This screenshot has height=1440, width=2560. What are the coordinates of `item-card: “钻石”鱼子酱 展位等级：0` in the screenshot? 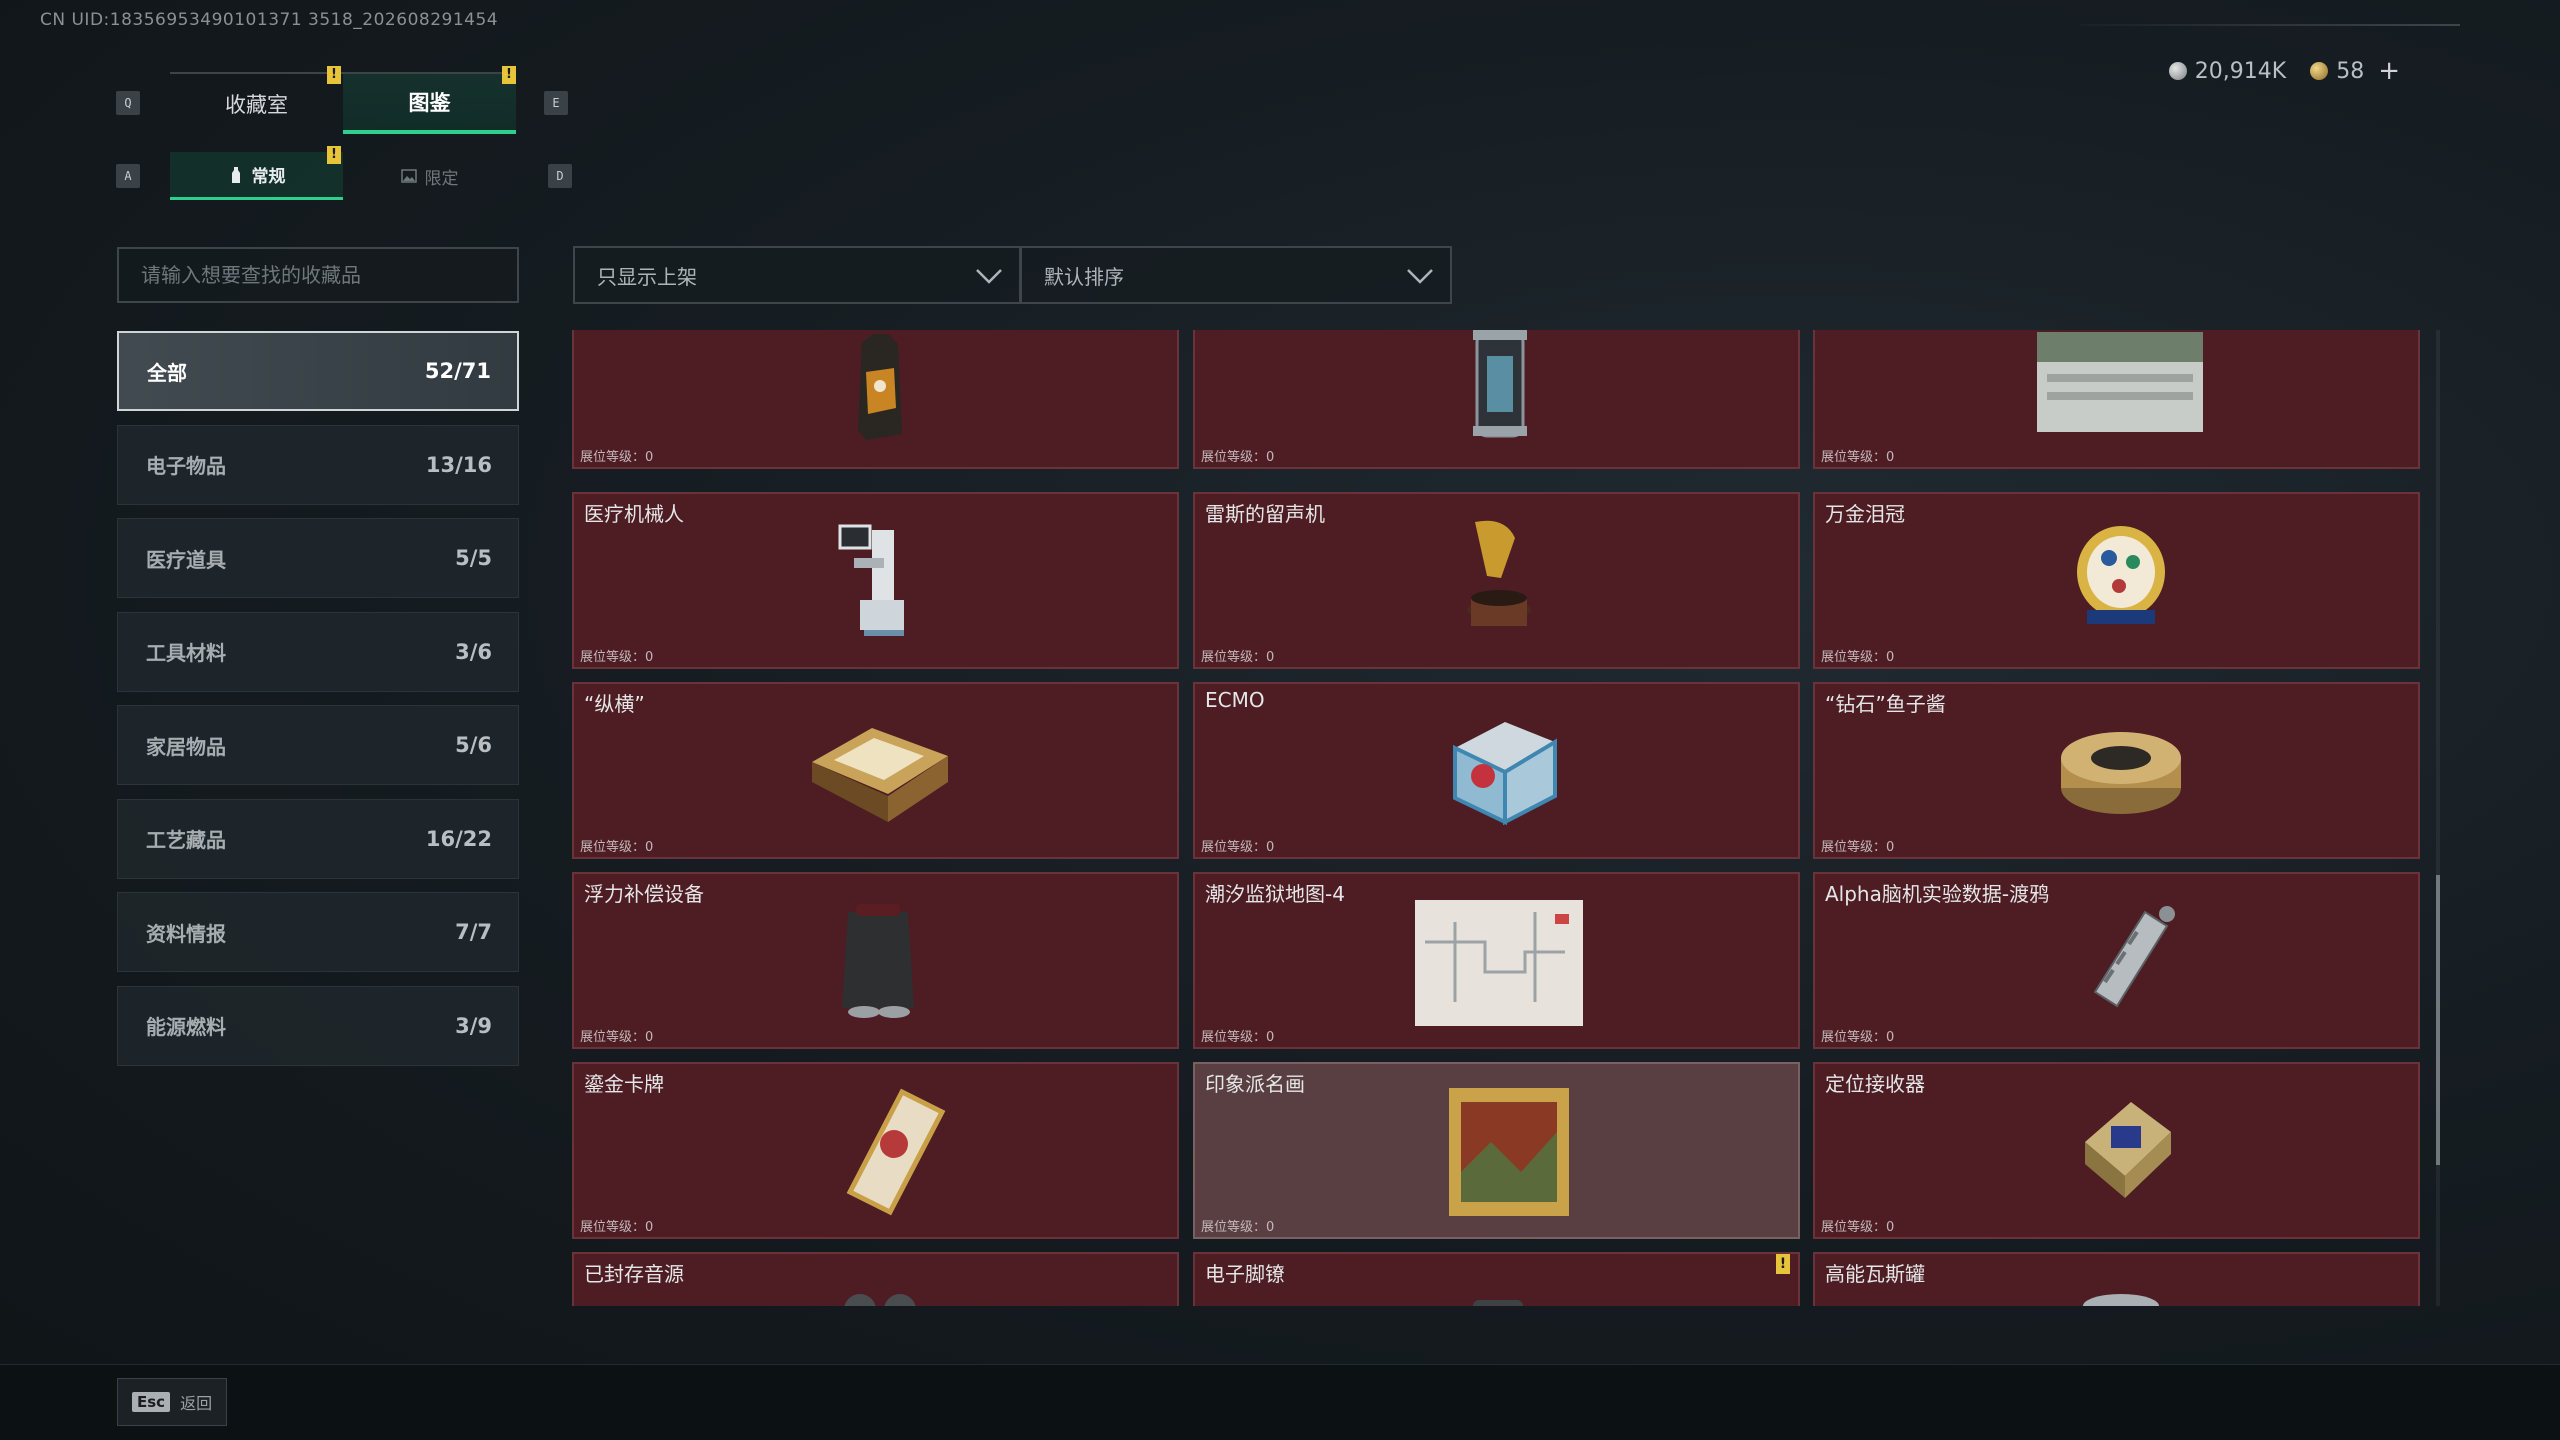 It's located at (2116, 770).